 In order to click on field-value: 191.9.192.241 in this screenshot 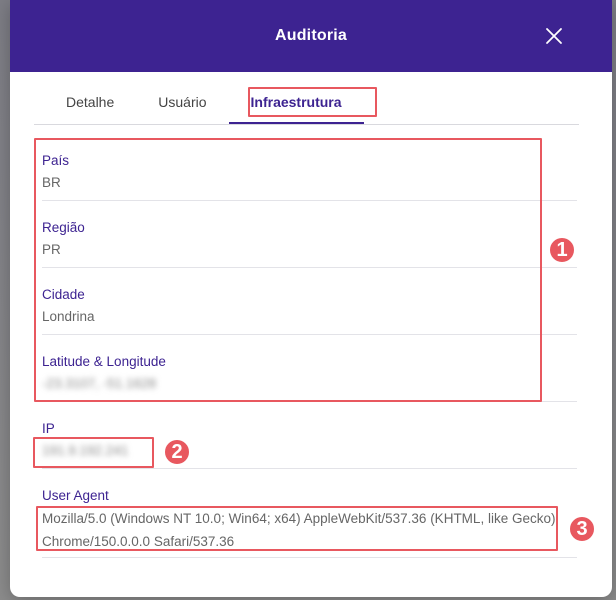, I will do `click(85, 450)`.